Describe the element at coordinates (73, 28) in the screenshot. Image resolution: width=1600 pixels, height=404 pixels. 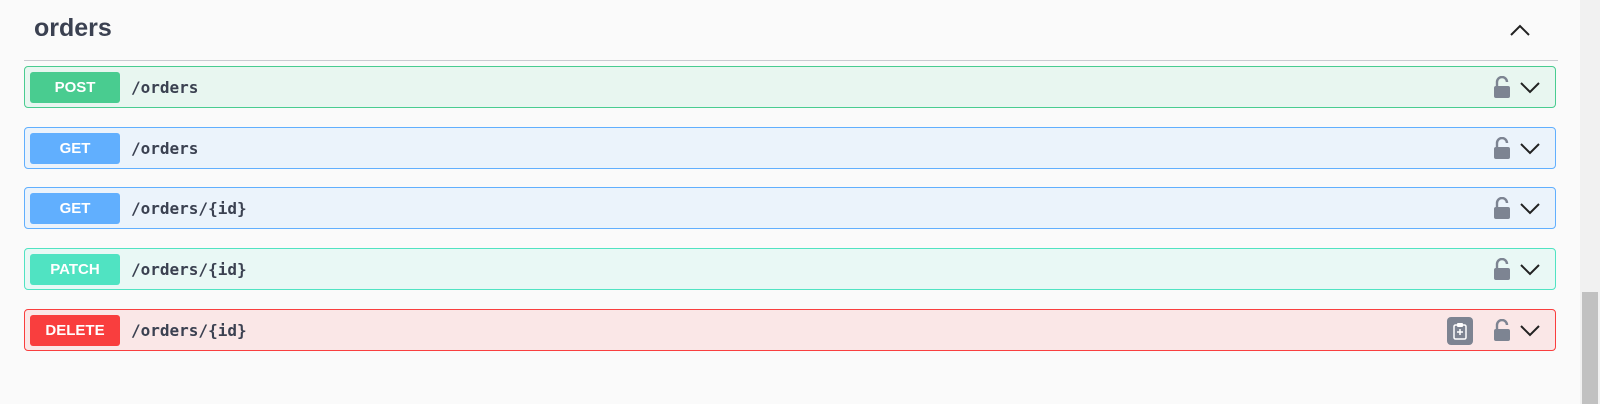
I see `section-title: orders` at that location.